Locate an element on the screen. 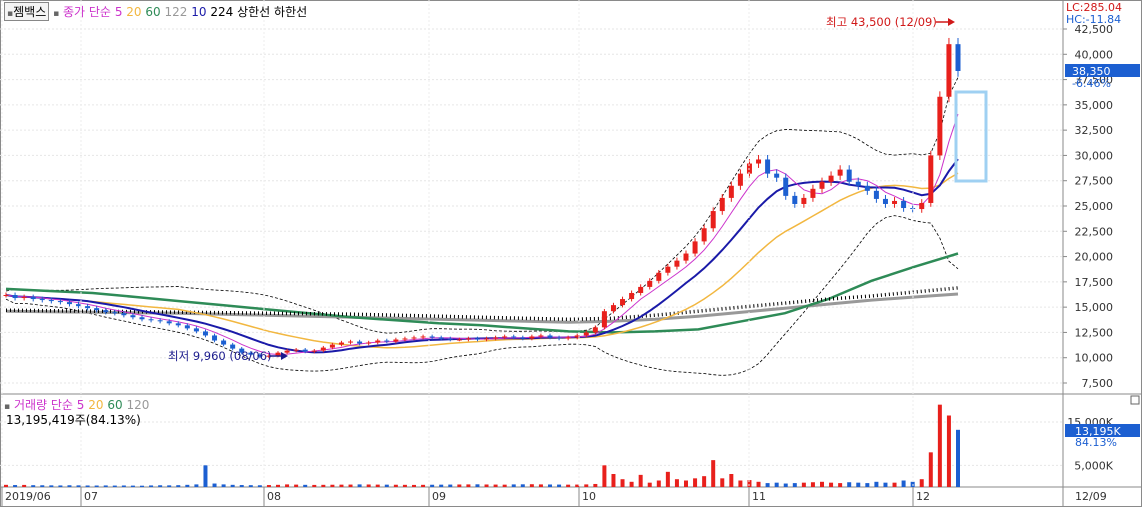 This screenshot has width=1142, height=507. current-change: -6.46% is located at coordinates (1091, 83).